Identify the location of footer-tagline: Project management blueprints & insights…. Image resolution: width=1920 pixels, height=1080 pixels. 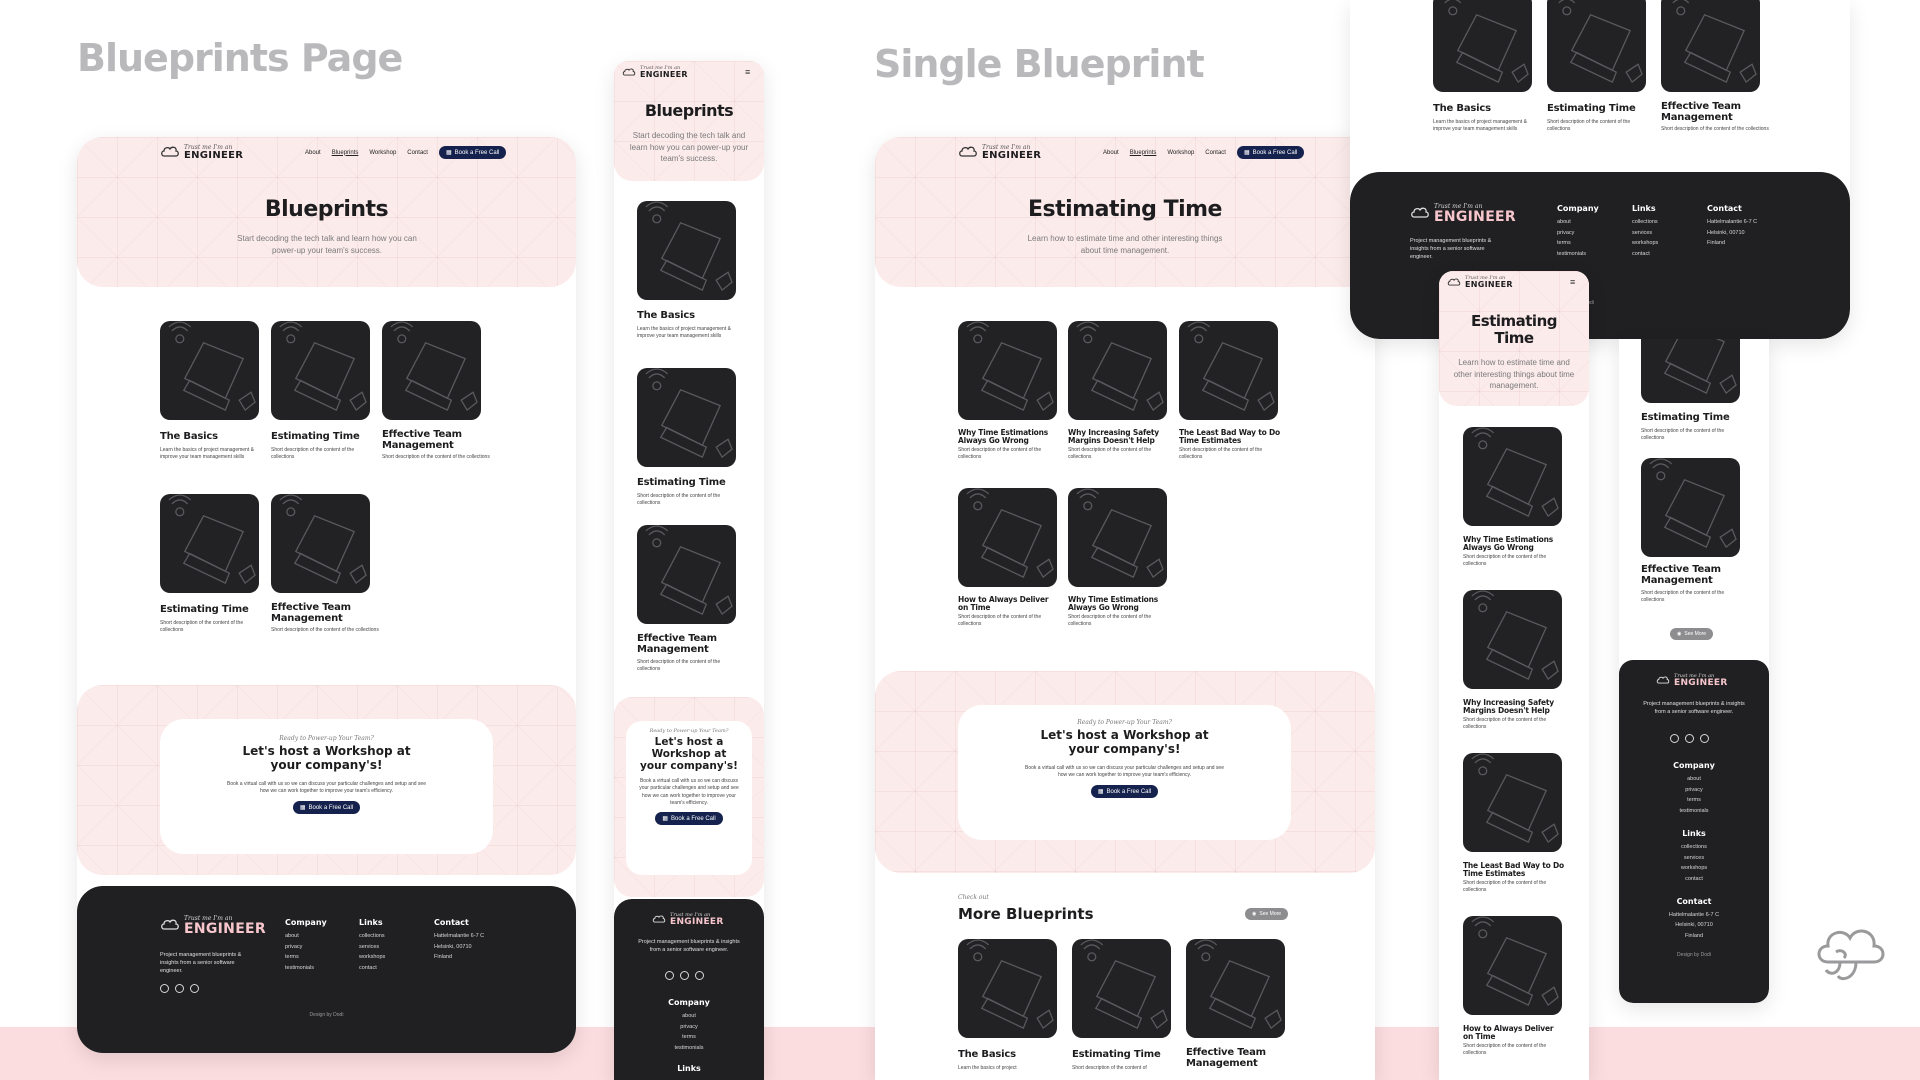
(1694, 708).